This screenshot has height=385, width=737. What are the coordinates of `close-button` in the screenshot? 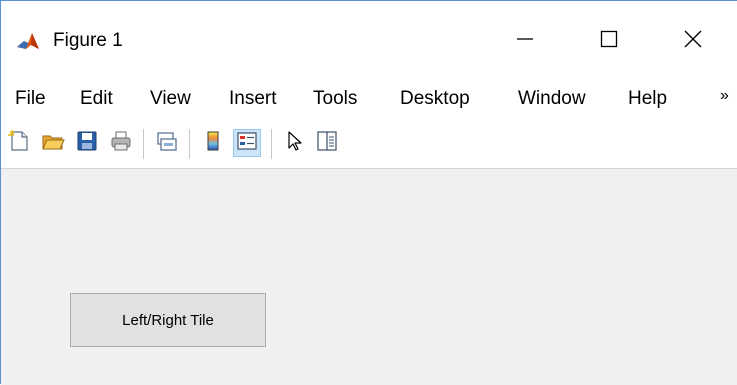 It's located at (693, 41).